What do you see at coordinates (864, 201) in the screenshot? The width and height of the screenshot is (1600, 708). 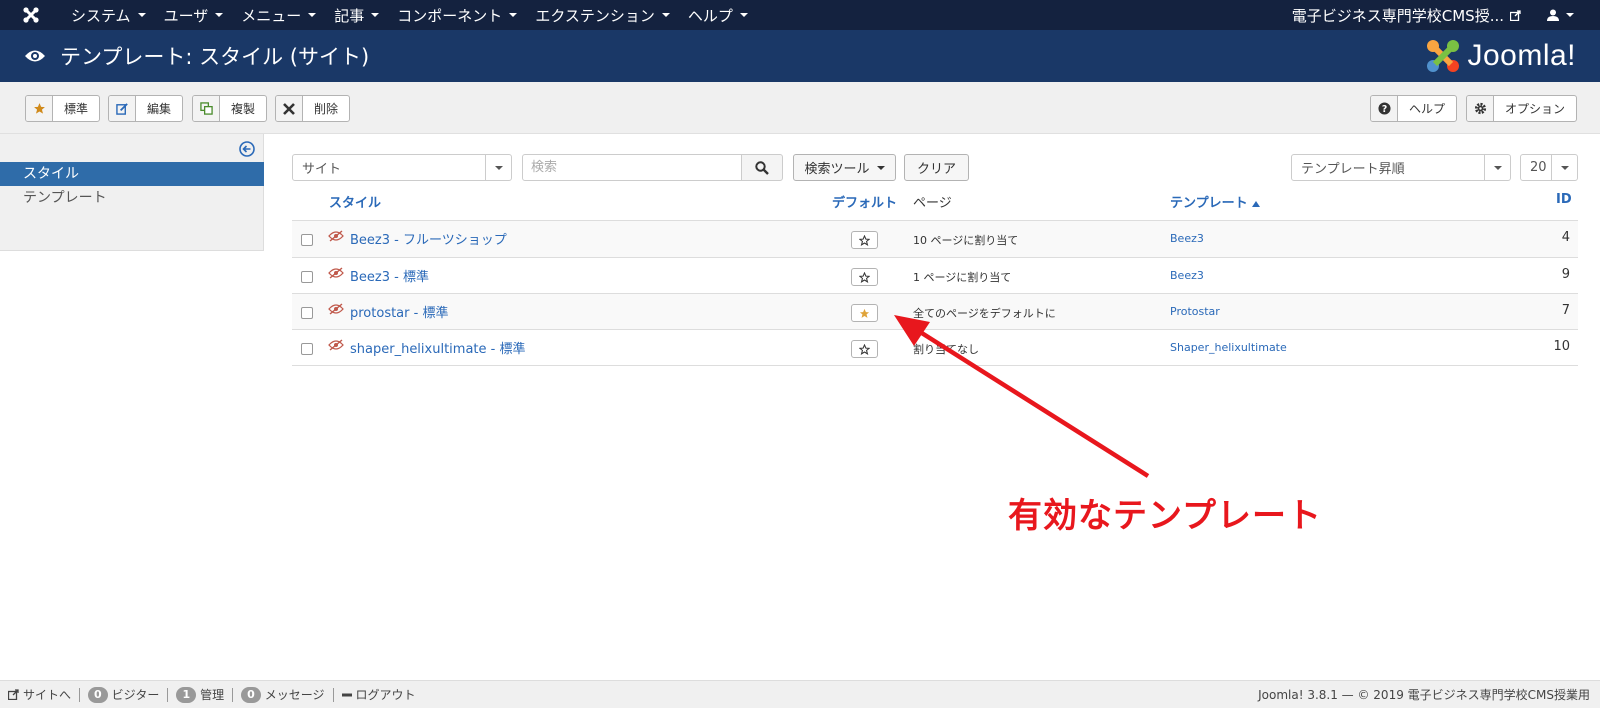 I see `column-header-default: デフォルト` at bounding box center [864, 201].